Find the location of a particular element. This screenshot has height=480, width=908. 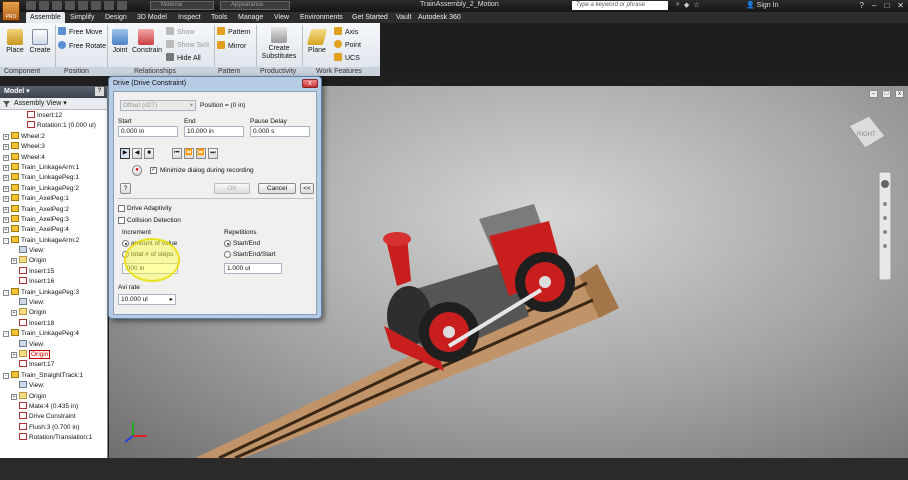

constrain-button: Constrain is located at coordinates (147, 41).